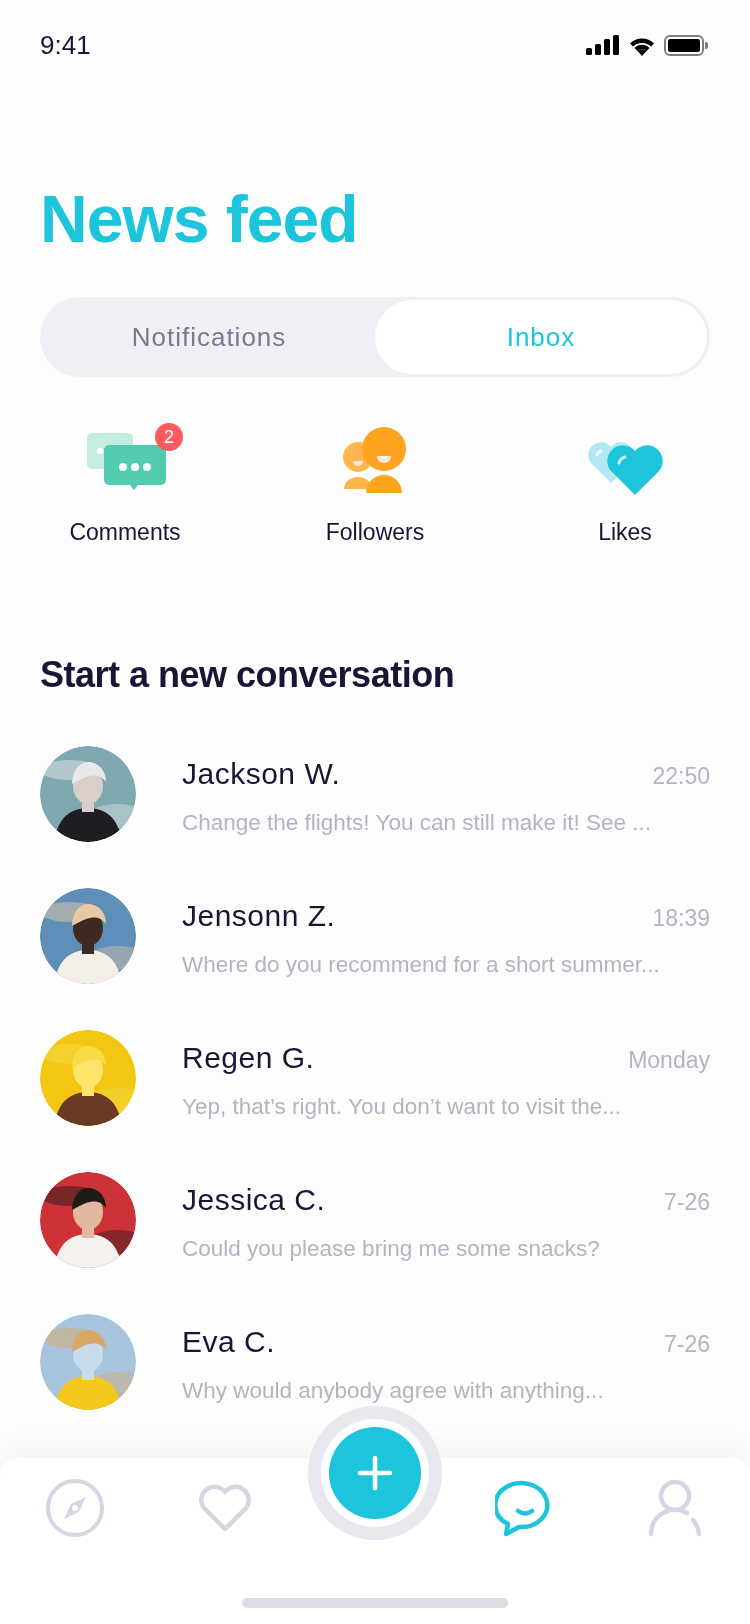 This screenshot has height=1624, width=750. Describe the element at coordinates (65, 45) in the screenshot. I see `status-time: 9:41` at that location.